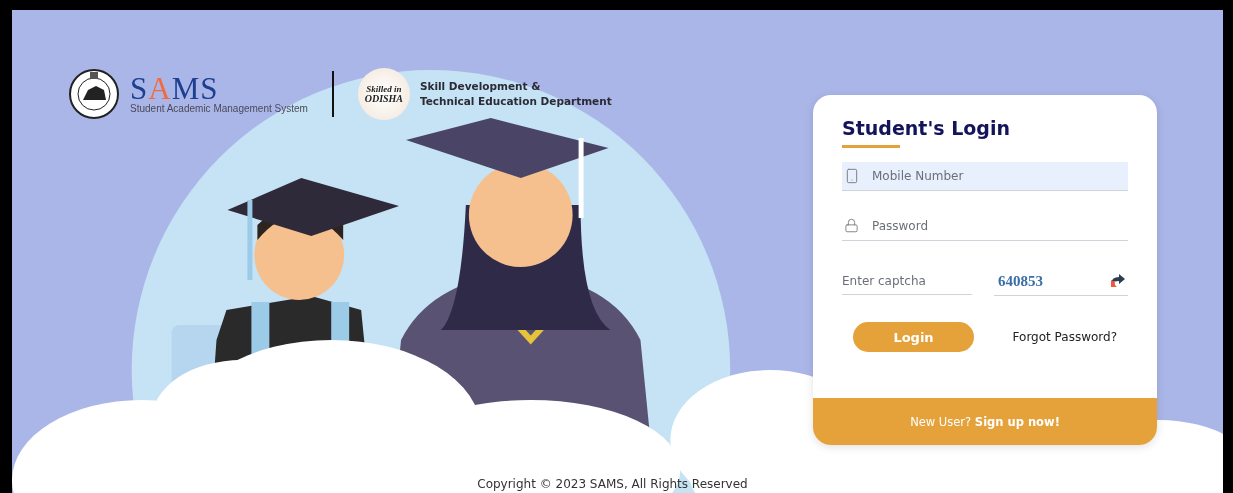 This screenshot has width=1233, height=493. What do you see at coordinates (515, 94) in the screenshot?
I see `department-name: Skill Development & Technical Education Department` at bounding box center [515, 94].